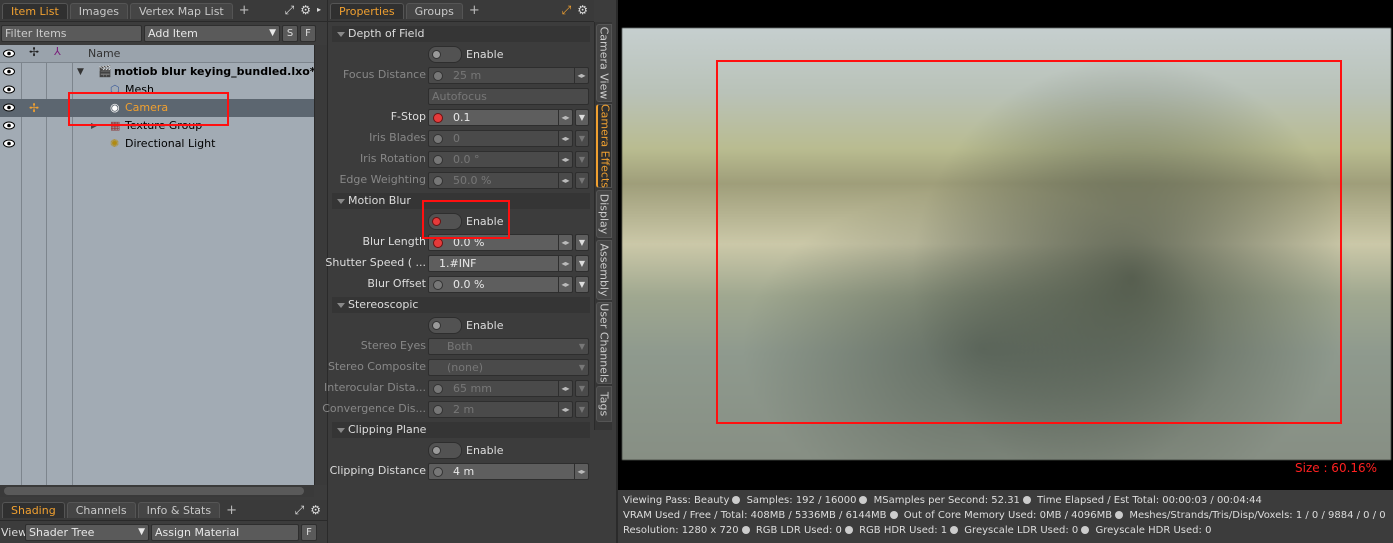  Describe the element at coordinates (508, 346) in the screenshot. I see `stereo-eyes-dropdown: Both ▼` at that location.